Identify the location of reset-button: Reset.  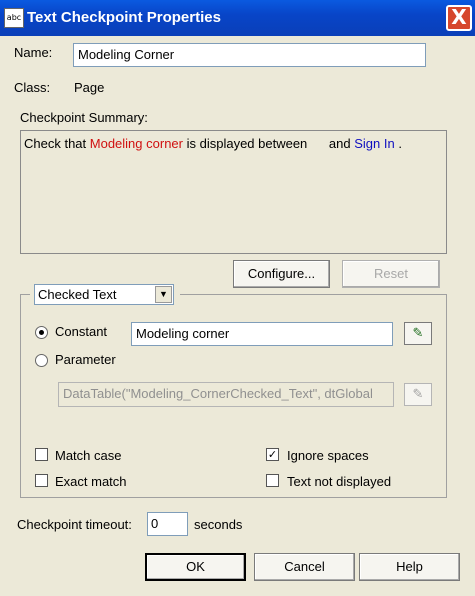
(391, 274).